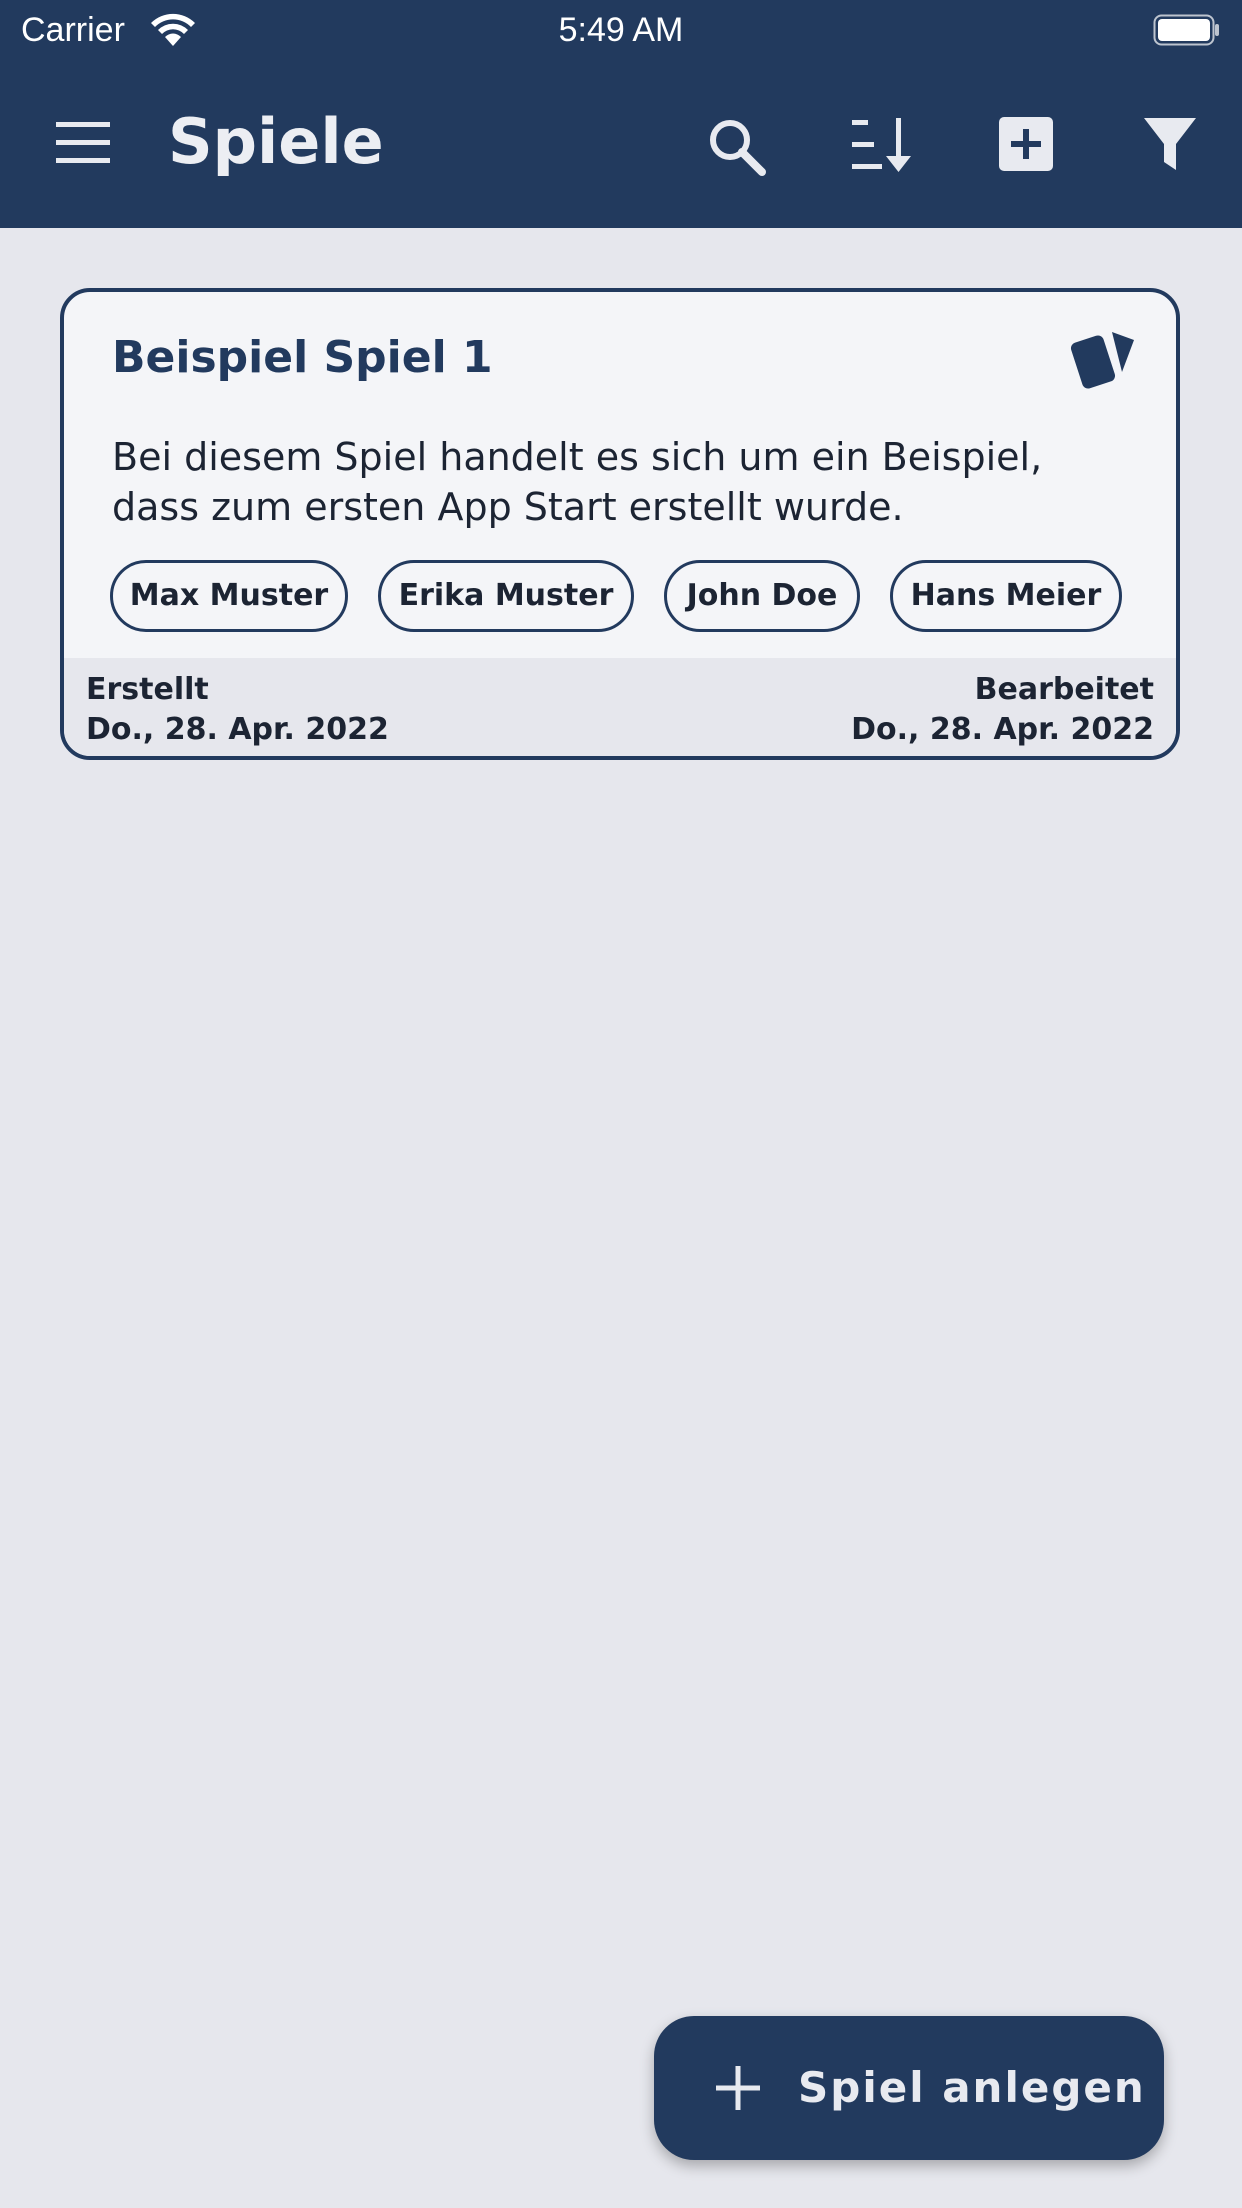 Image resolution: width=1242 pixels, height=2208 pixels. What do you see at coordinates (1002, 710) in the screenshot?
I see `edited-info: Bearbeitet Do., 28. Apr. 2022` at bounding box center [1002, 710].